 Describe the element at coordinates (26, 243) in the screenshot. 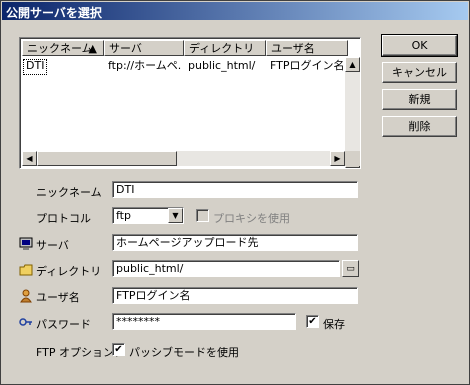

I see `computer-icon` at that location.